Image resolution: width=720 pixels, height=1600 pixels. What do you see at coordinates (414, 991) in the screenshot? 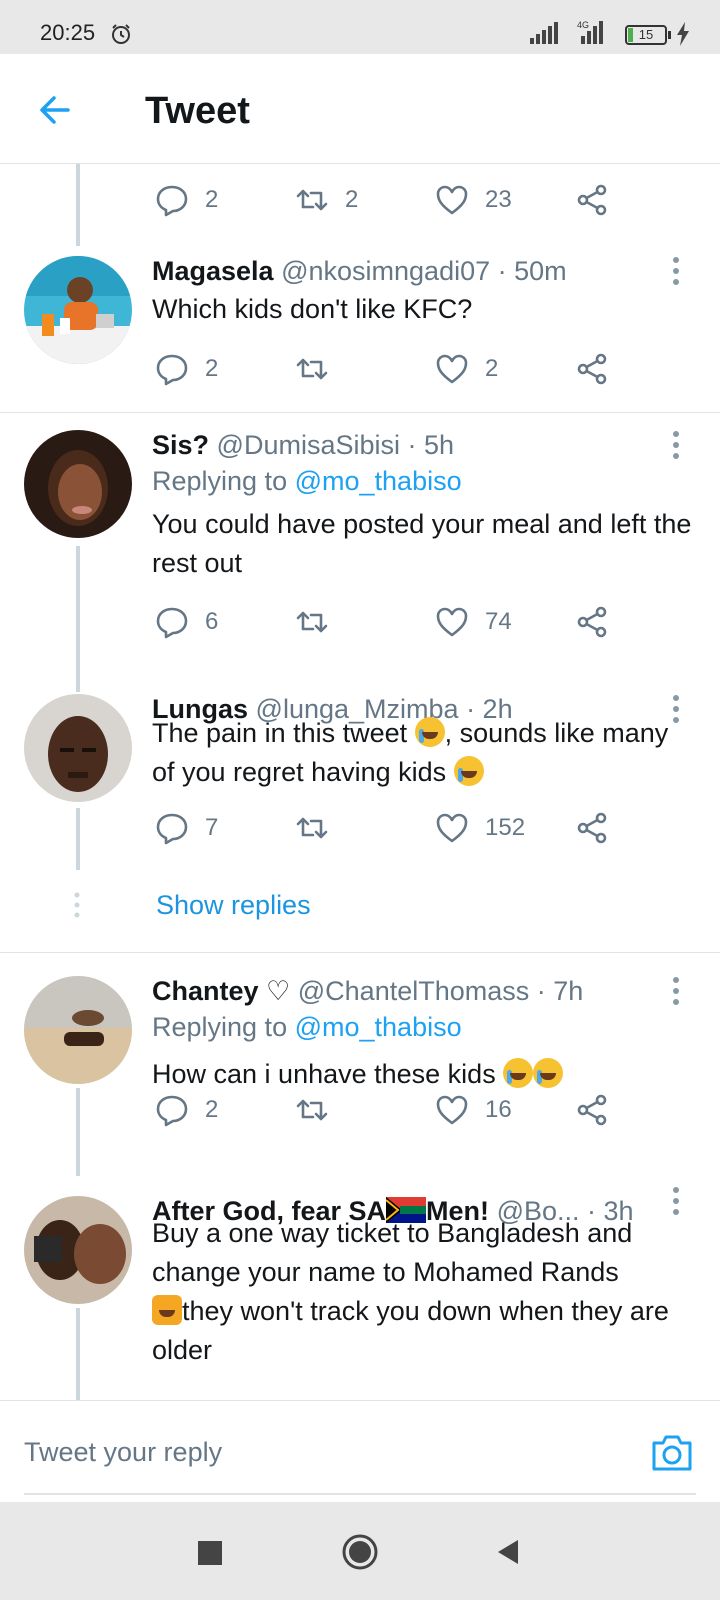
I see `handle: @ChantelThomass` at bounding box center [414, 991].